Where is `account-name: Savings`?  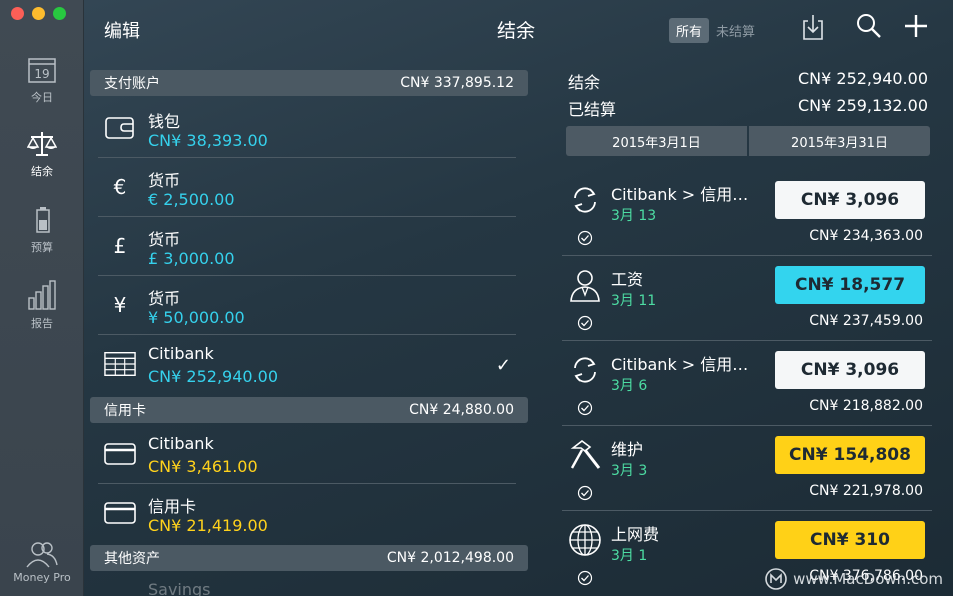 account-name: Savings is located at coordinates (179, 588).